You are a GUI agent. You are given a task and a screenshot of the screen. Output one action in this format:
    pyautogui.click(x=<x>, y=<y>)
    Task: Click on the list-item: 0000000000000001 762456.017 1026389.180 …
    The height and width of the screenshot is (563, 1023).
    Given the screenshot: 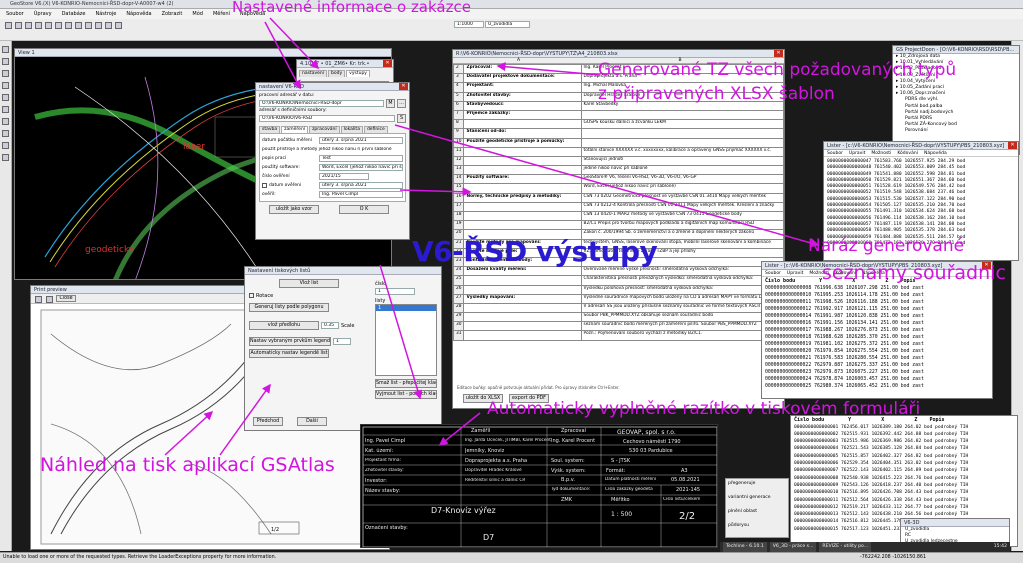 What is the action you would take?
    pyautogui.click(x=904, y=427)
    